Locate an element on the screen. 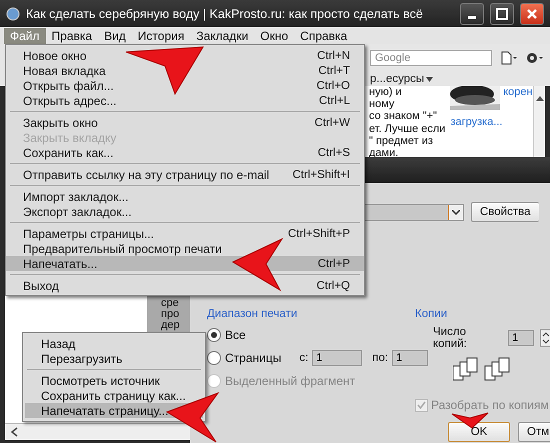  ok-button: OK is located at coordinates (479, 432).